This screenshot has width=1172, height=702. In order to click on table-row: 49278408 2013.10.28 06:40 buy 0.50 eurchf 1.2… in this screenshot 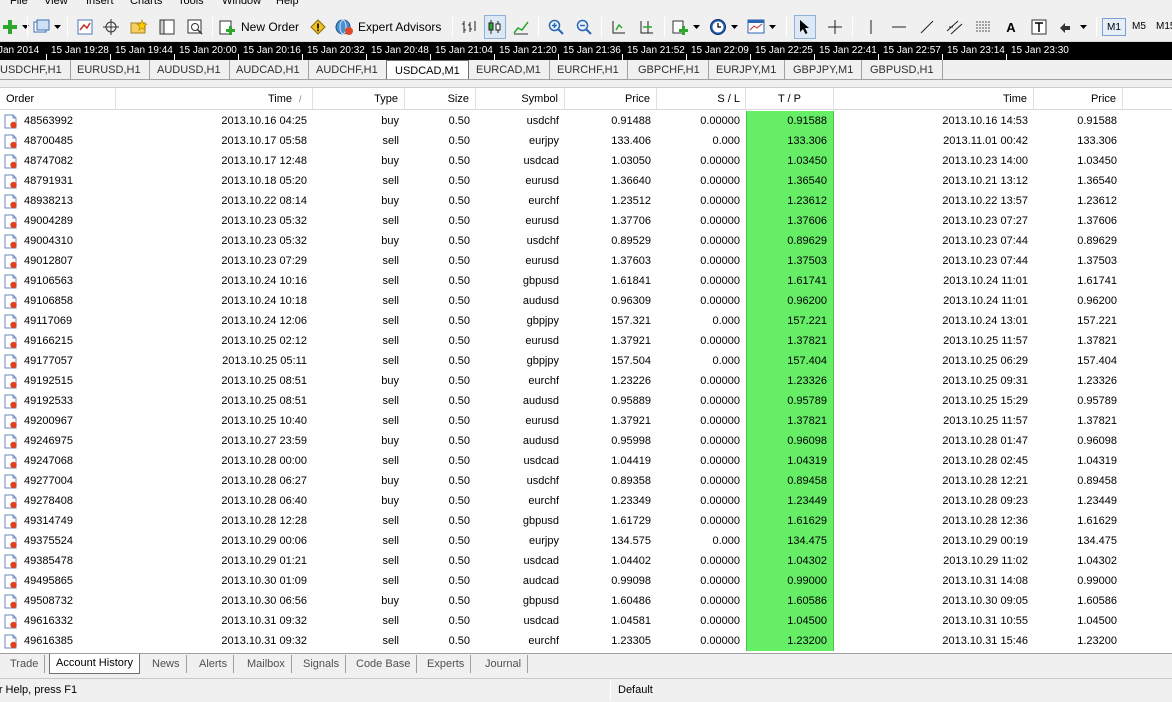, I will do `click(586, 501)`.